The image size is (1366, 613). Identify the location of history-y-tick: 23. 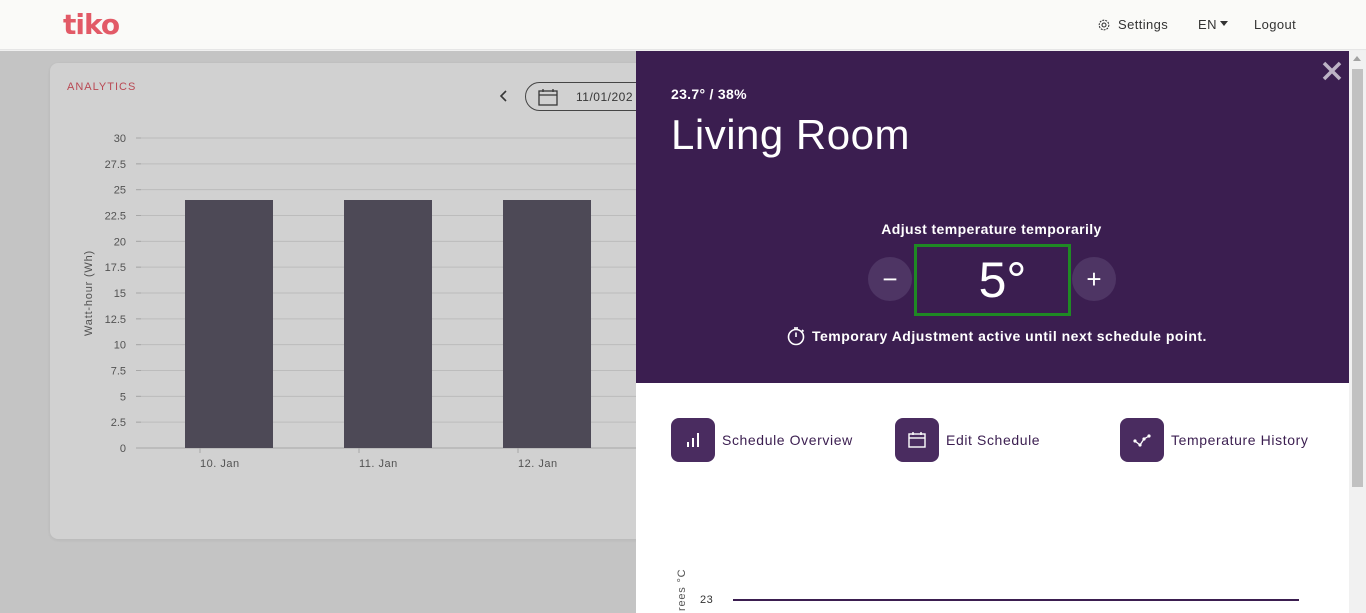
(707, 600).